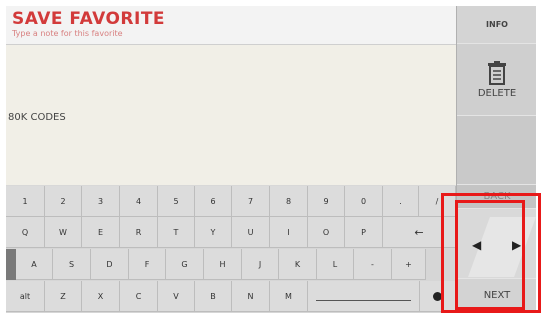 This screenshot has width=545, height=316. What do you see at coordinates (289, 201) in the screenshot?
I see `key-8: 8` at bounding box center [289, 201].